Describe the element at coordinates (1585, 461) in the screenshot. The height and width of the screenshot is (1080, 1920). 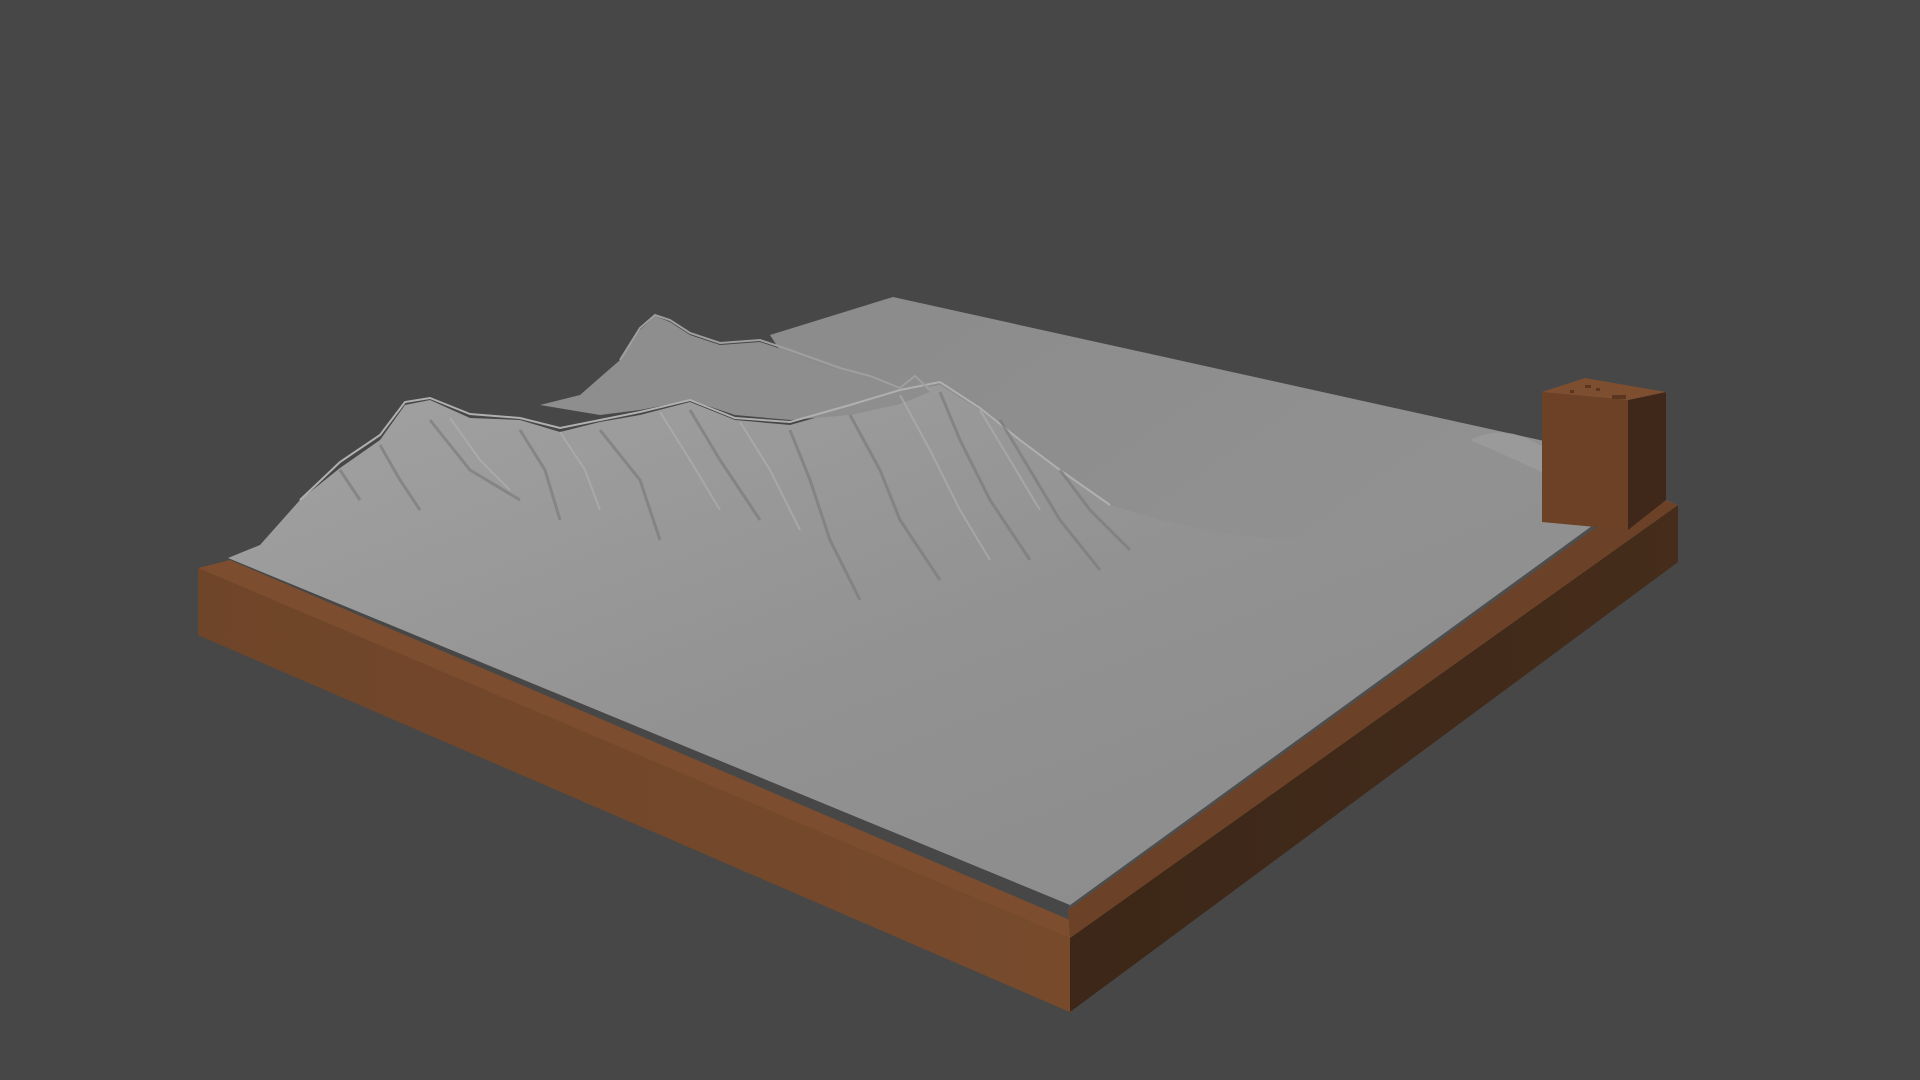
I see `label-tab-front` at that location.